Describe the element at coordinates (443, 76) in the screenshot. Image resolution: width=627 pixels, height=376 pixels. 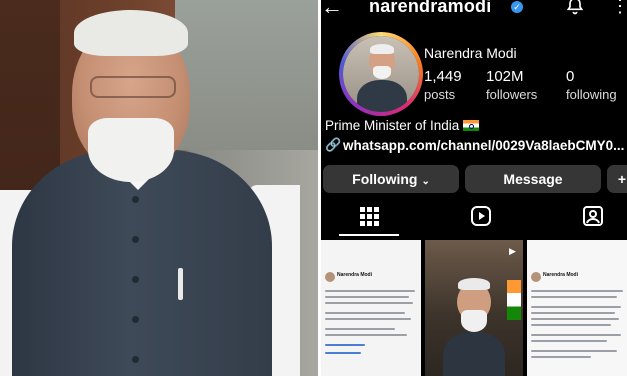
I see `stat-value: 1,449` at that location.